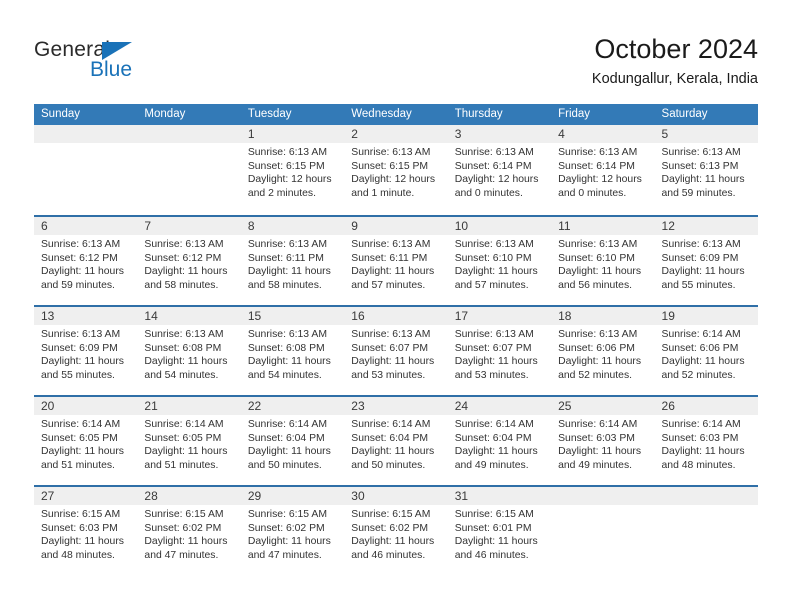 The height and width of the screenshot is (612, 792). Describe the element at coordinates (603, 316) in the screenshot. I see `day-number-band: 18` at that location.